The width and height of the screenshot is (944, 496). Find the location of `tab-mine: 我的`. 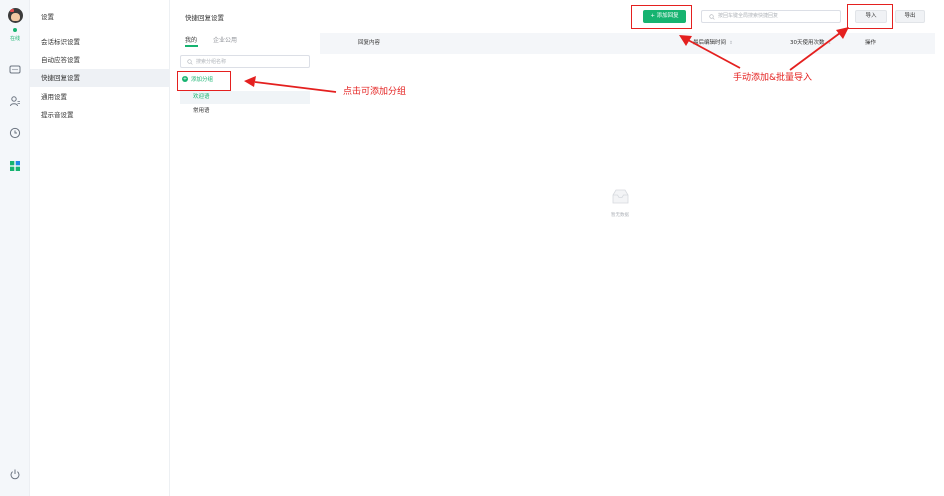

tab-mine: 我的 is located at coordinates (191, 39).